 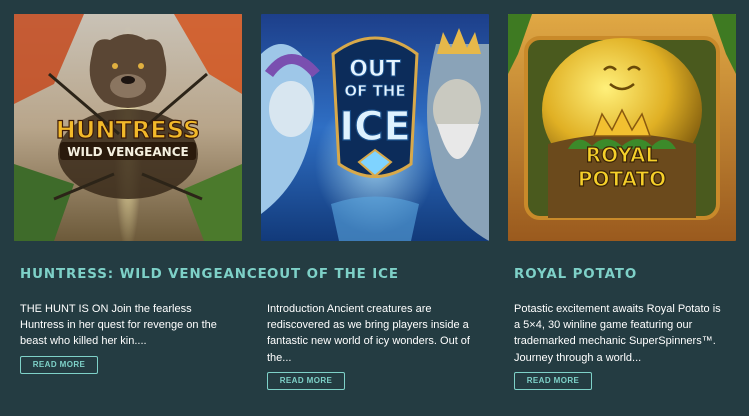 I want to click on potato-logo-line2: POTATO, so click(x=622, y=179).